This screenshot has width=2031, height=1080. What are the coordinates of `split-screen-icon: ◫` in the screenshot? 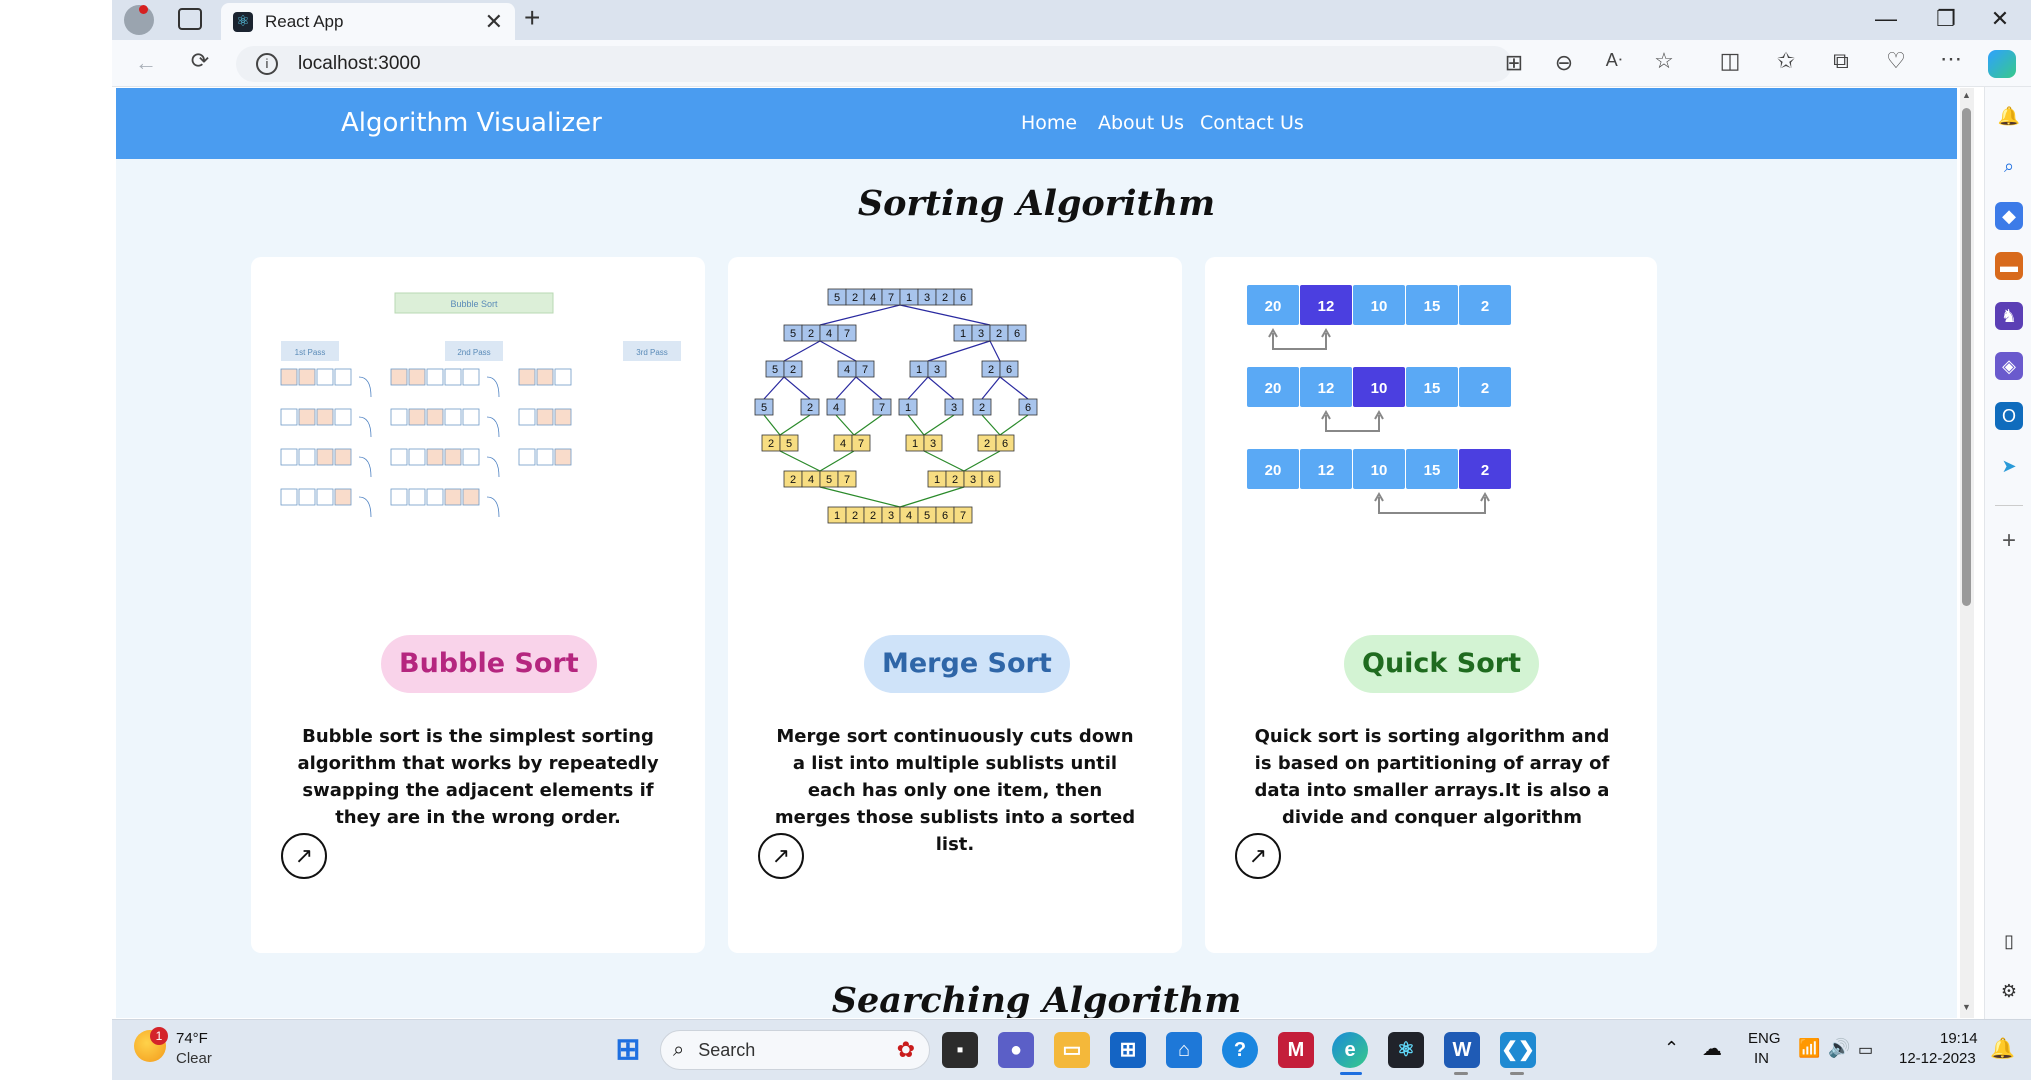 It's located at (1730, 61).